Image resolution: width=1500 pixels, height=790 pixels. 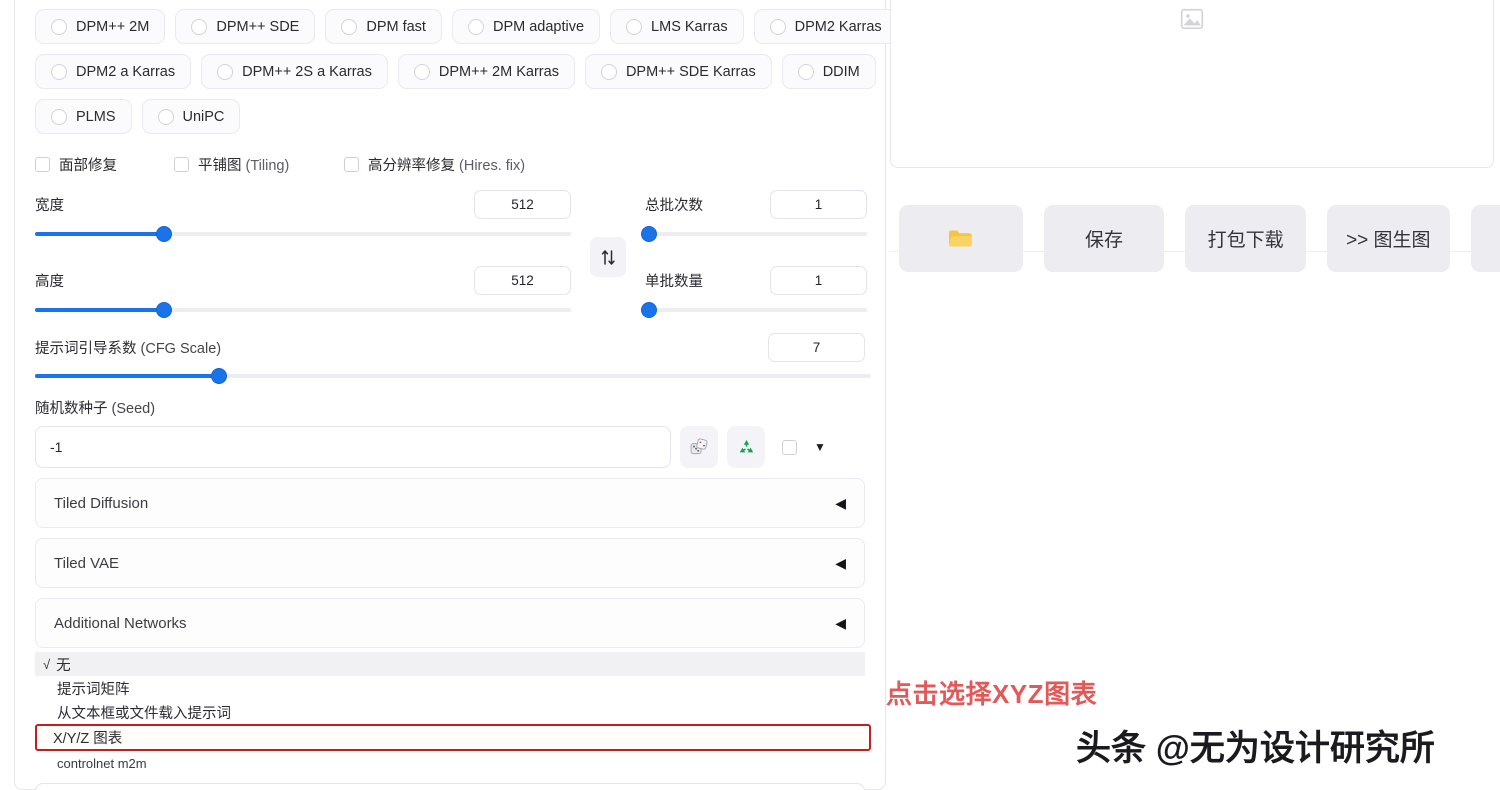 What do you see at coordinates (434, 164) in the screenshot?
I see `checkbox-hires-fix: 高分辨率修复 (Hires. fix)` at bounding box center [434, 164].